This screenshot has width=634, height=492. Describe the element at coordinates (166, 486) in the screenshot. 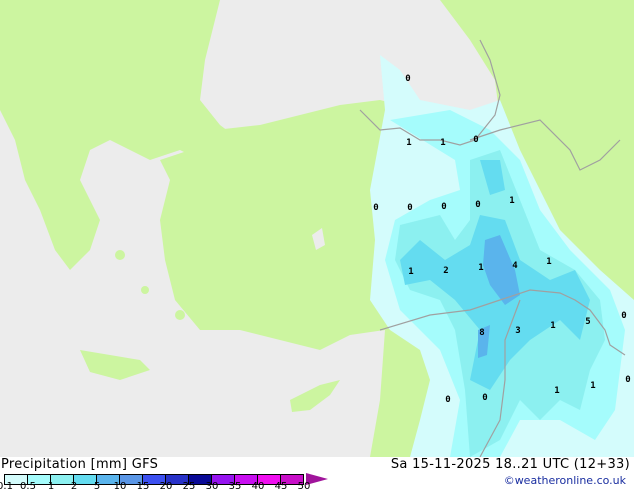

I see `tick-label: 20` at that location.